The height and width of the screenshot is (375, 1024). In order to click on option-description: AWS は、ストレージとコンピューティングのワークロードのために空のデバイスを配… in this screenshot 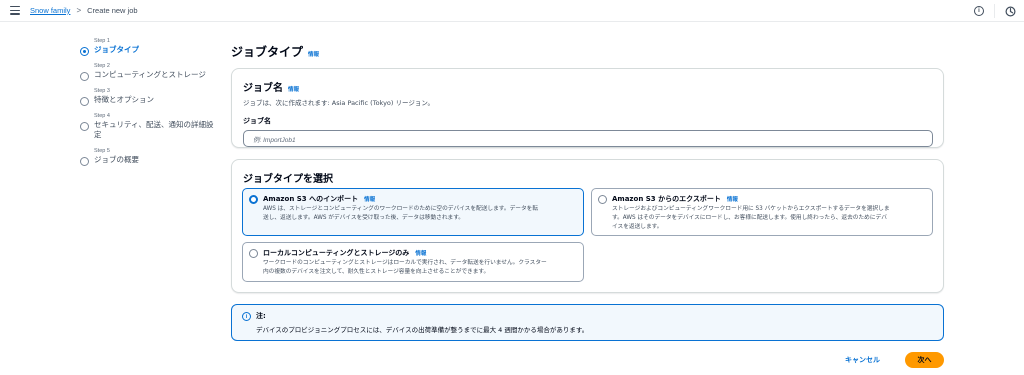, I will do `click(420, 214)`.